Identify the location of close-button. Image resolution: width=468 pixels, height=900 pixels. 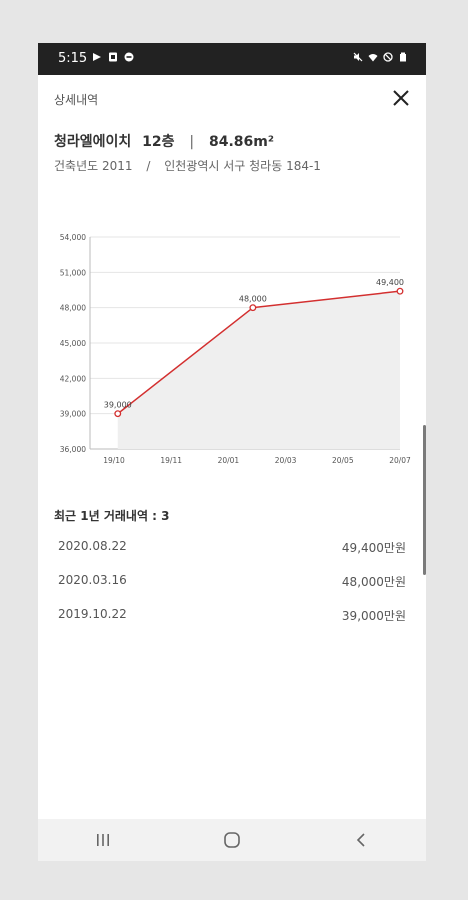
(401, 98).